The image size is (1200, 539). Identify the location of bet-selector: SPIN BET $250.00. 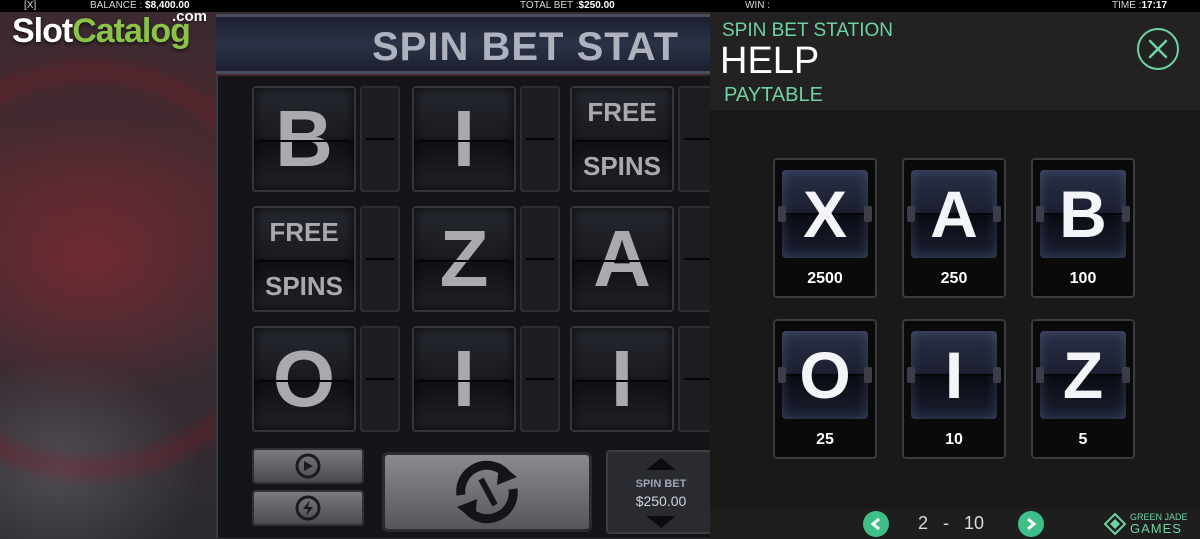
(659, 492).